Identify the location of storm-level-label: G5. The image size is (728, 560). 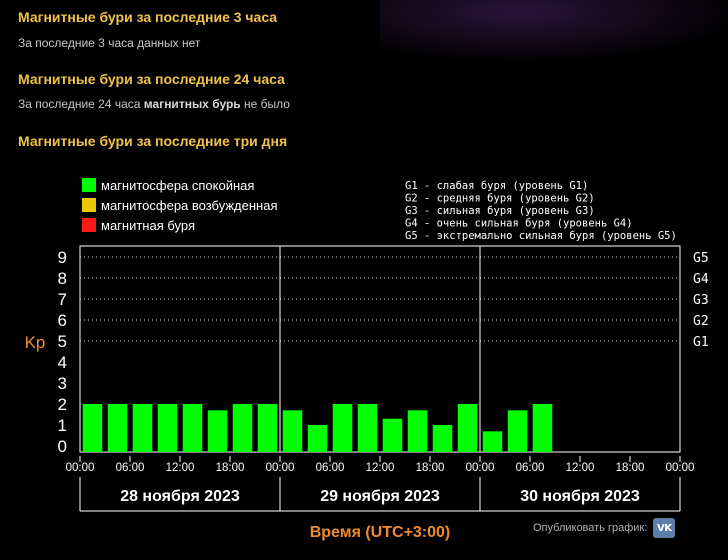
(701, 258).